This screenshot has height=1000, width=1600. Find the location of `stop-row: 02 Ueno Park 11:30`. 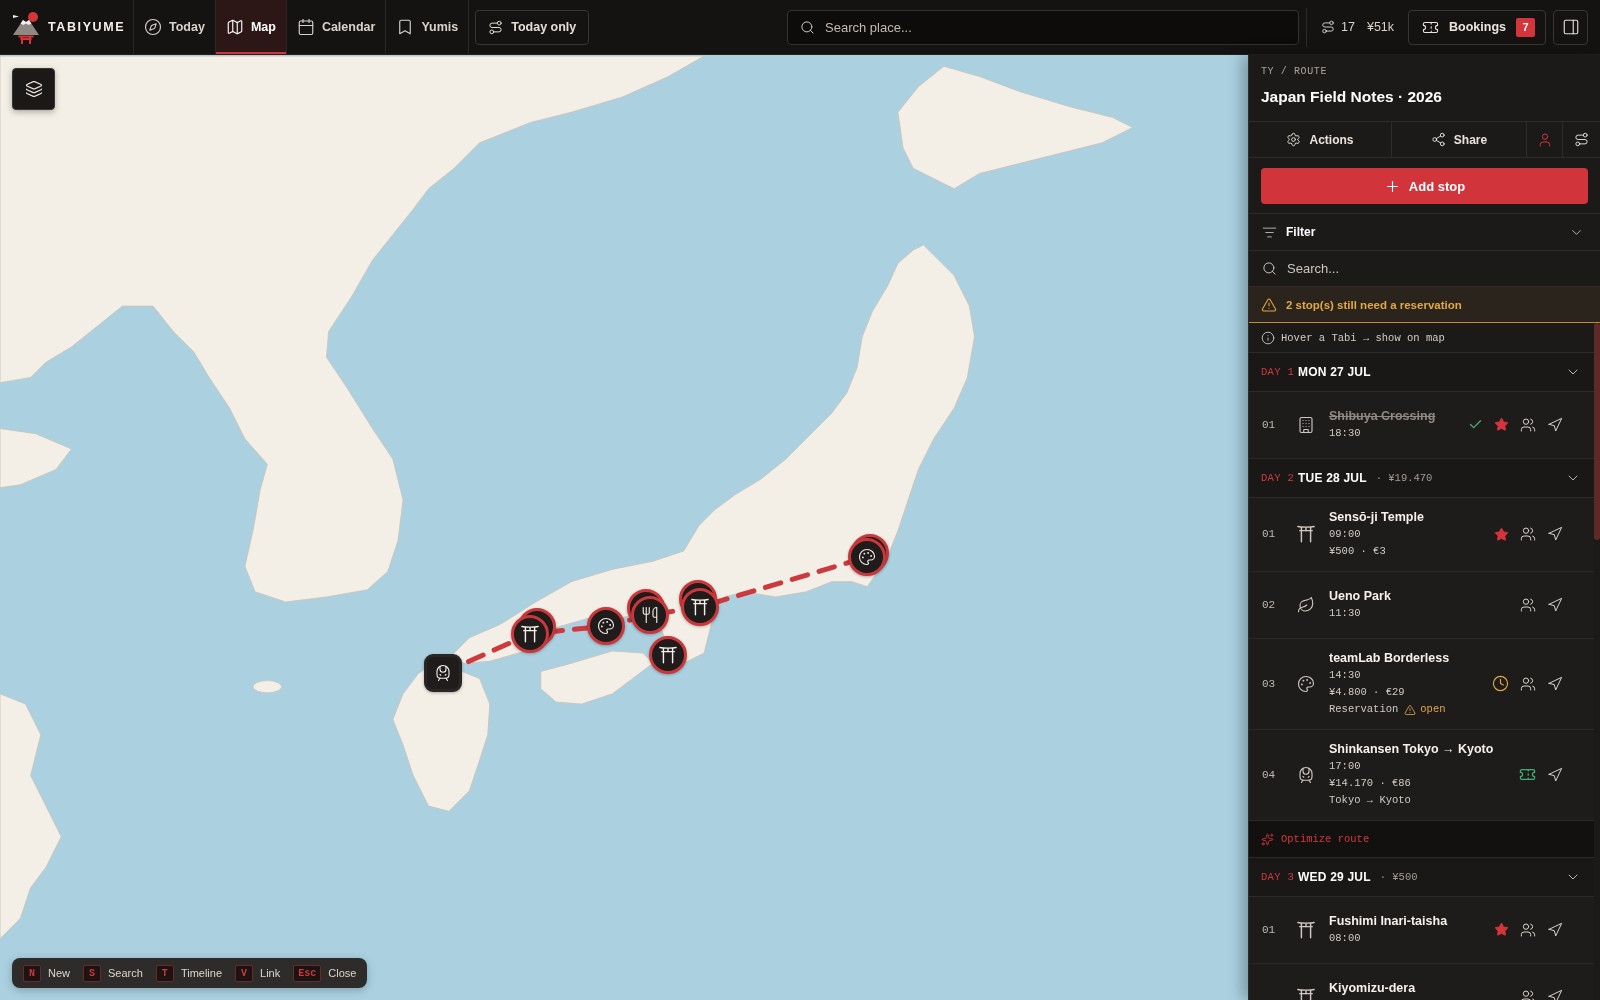

stop-row: 02 Ueno Park 11:30 is located at coordinates (1421, 605).